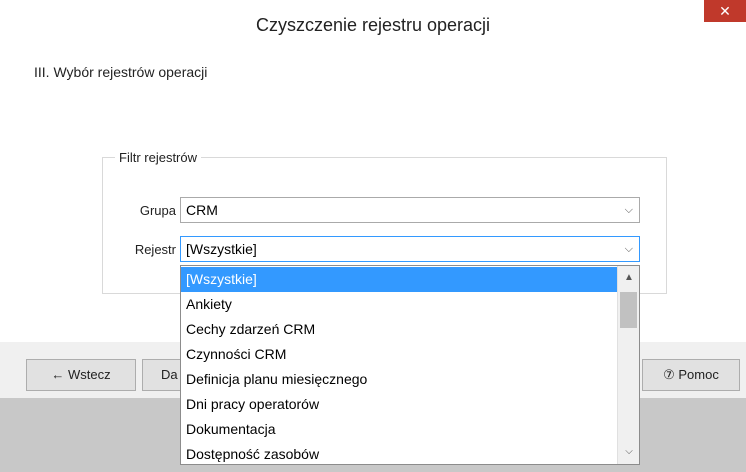 This screenshot has height=472, width=746. What do you see at coordinates (158, 157) in the screenshot?
I see `filter-legend: Filtr rejestrów` at bounding box center [158, 157].